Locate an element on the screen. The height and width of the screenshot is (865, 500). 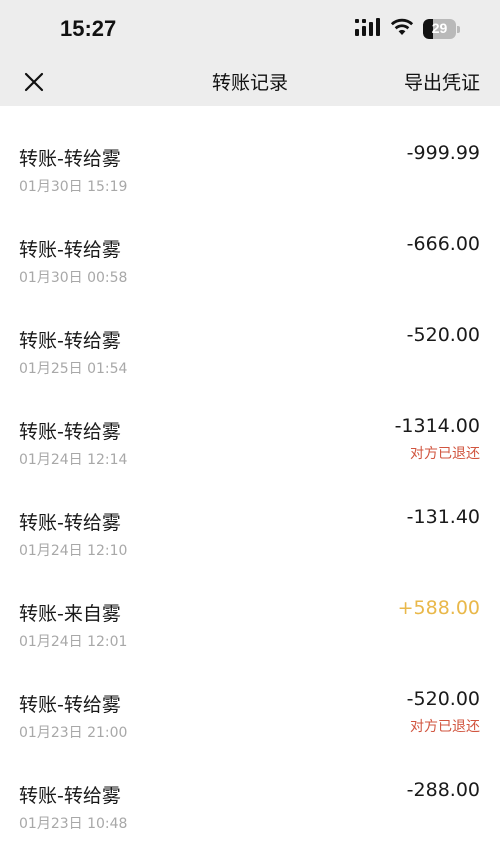
transaction-row: 转账-转给雾 01月23日 10:48 -288.00 is located at coordinates (250, 788).